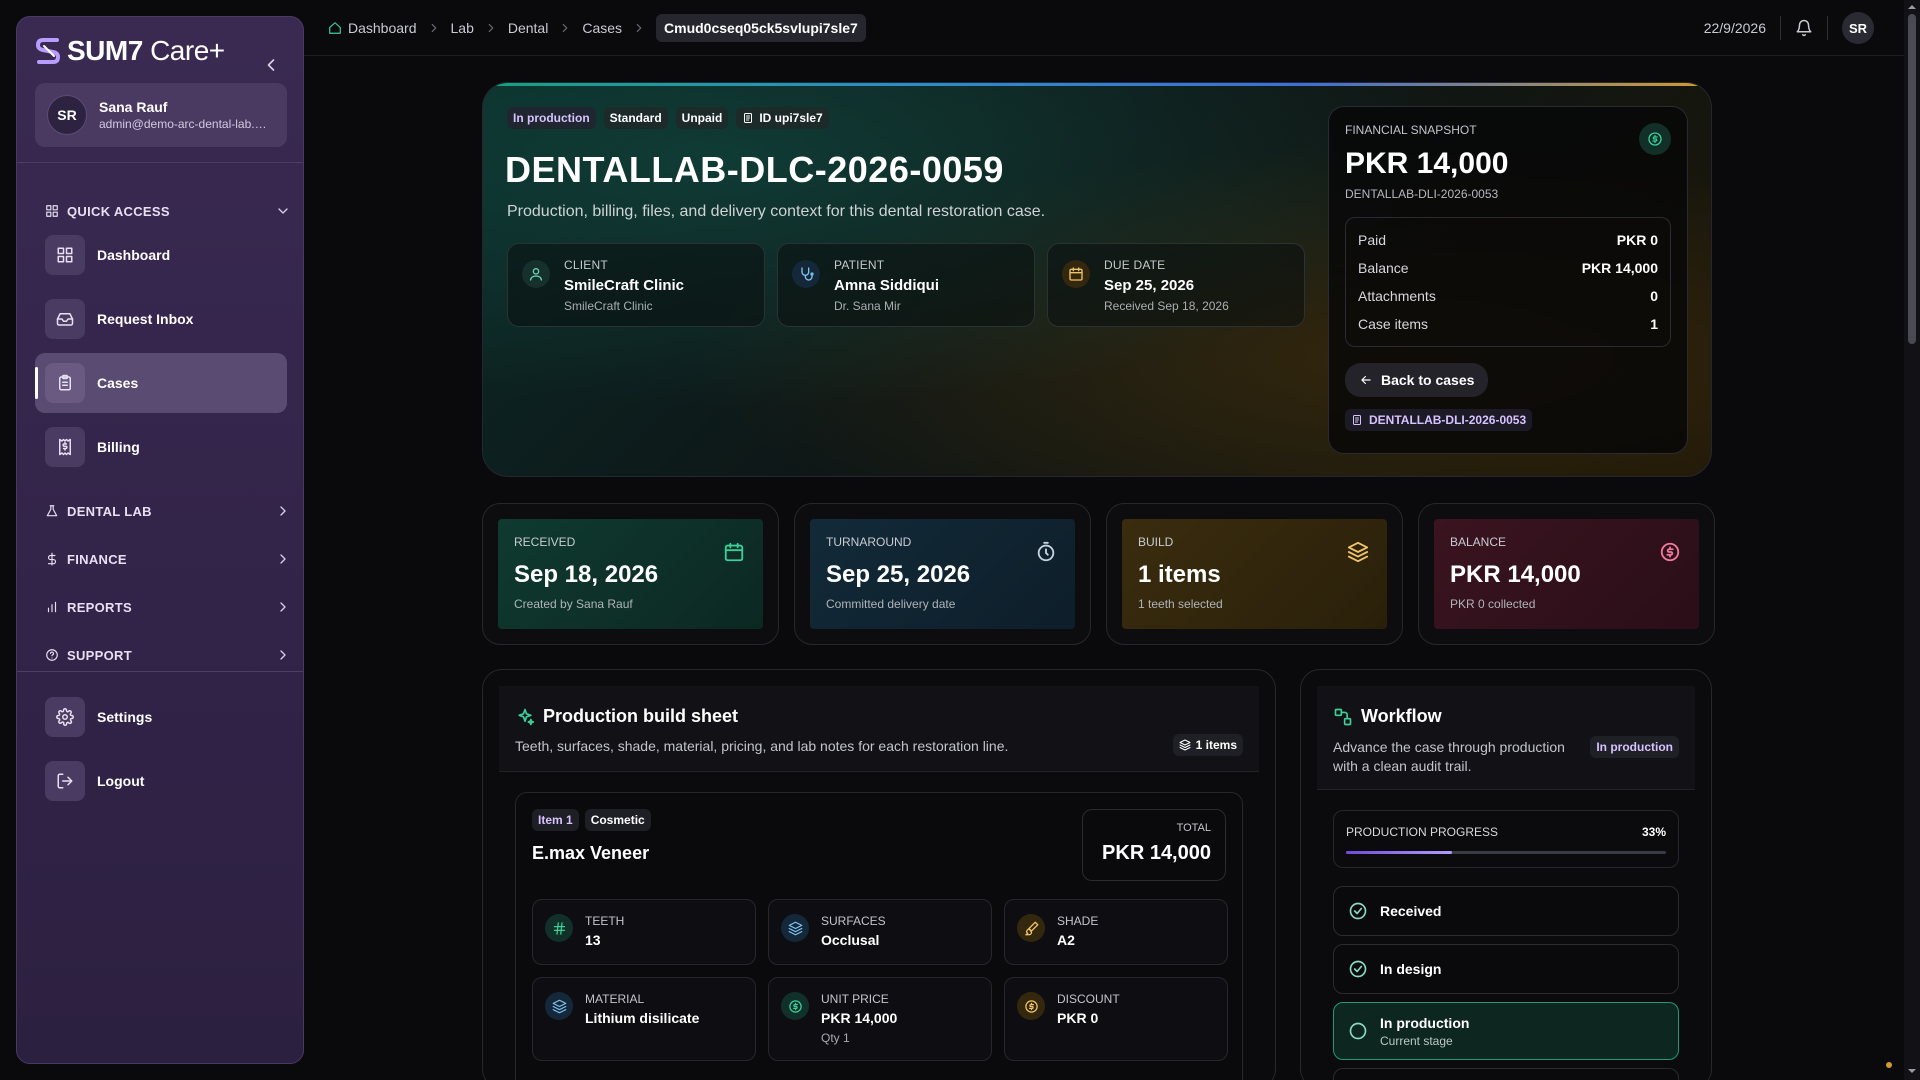 The height and width of the screenshot is (1080, 1920). Describe the element at coordinates (608, 306) in the screenshot. I see `client-sub: SmileCraft Clinic` at that location.